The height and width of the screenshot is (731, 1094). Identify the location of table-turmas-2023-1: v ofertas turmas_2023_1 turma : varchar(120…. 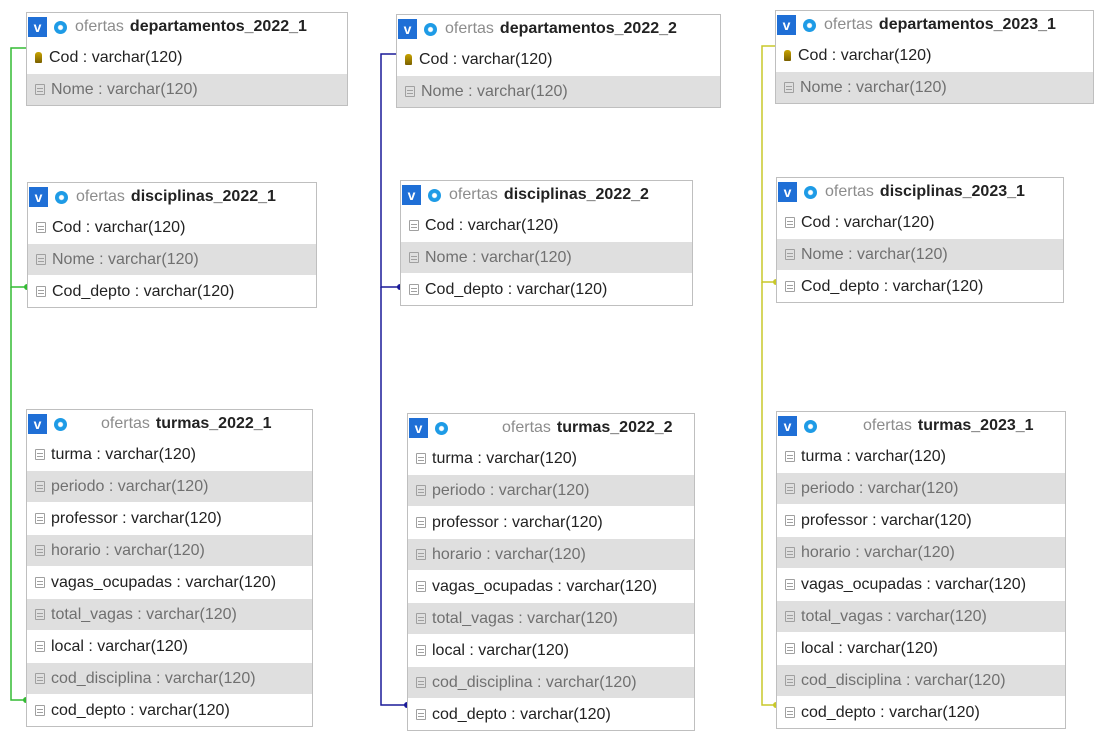
(921, 570).